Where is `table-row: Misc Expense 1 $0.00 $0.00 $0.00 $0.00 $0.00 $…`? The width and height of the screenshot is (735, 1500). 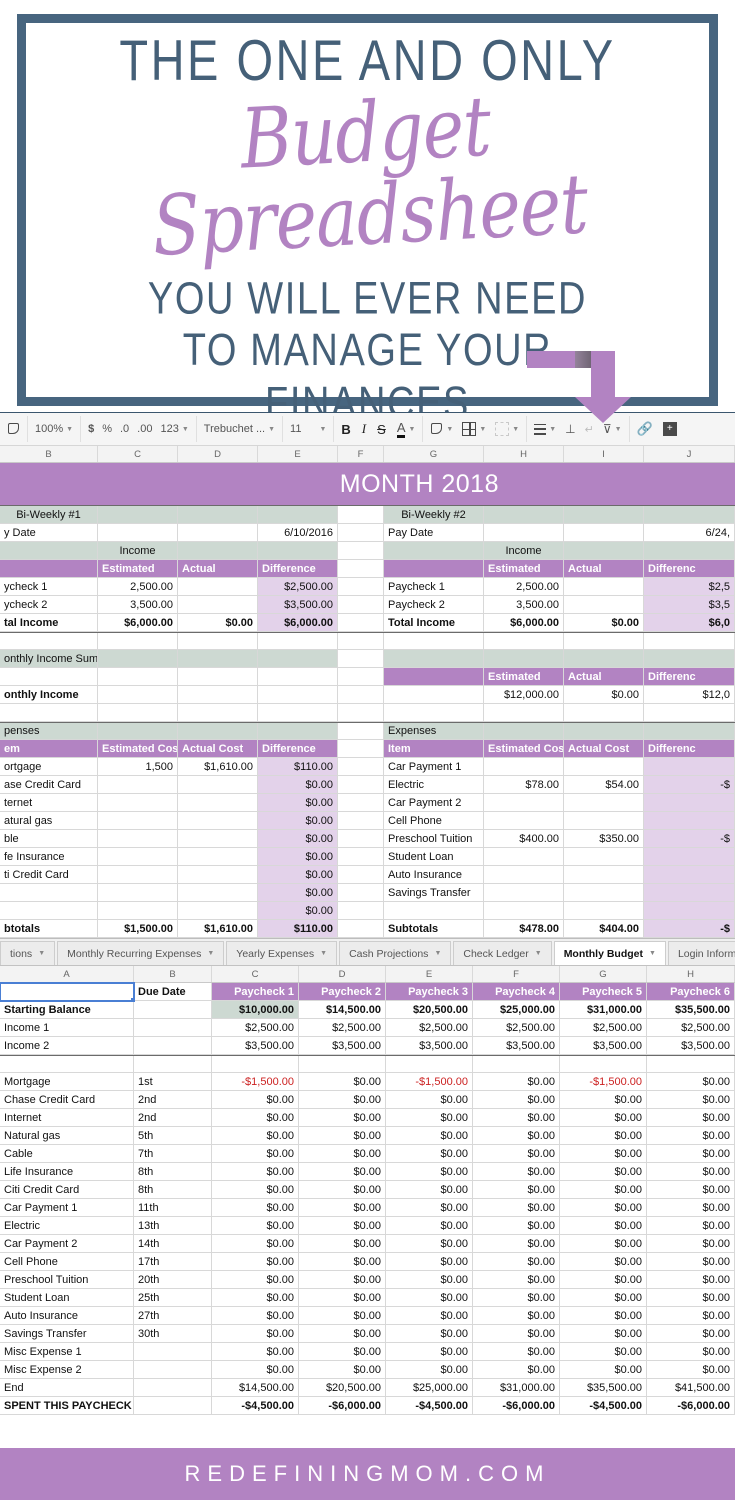 table-row: Misc Expense 1 $0.00 $0.00 $0.00 $0.00 $0.00 $… is located at coordinates (367, 1352).